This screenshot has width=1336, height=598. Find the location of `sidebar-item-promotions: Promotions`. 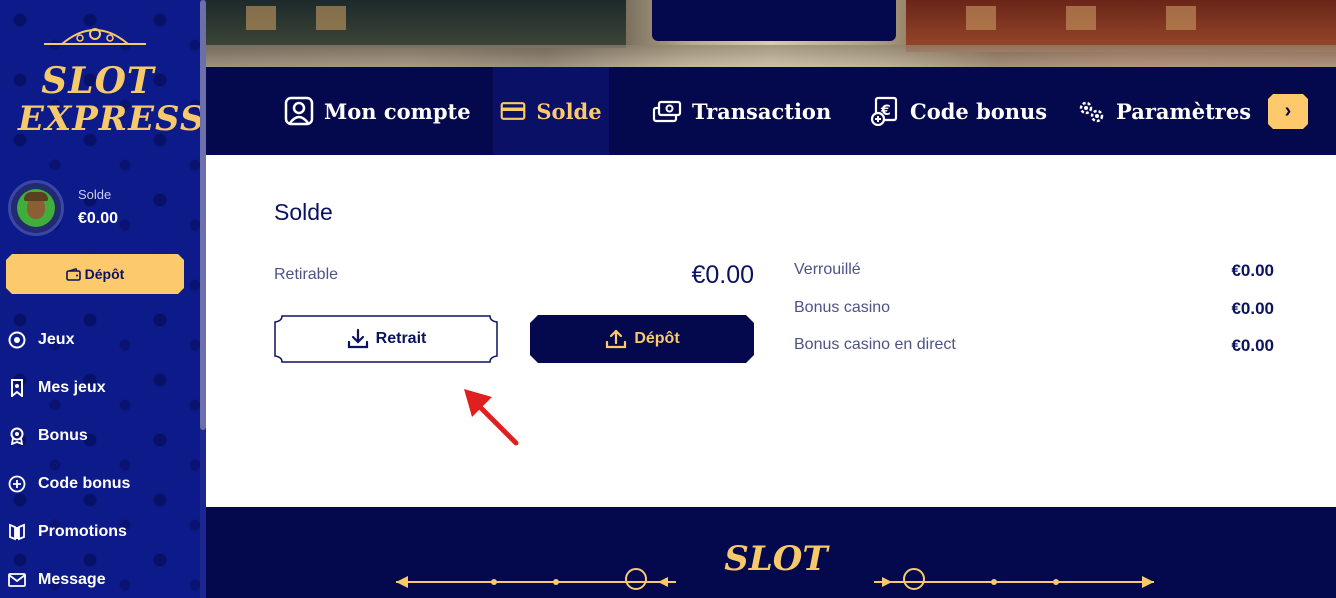

sidebar-item-promotions: Promotions is located at coordinates (67, 532).